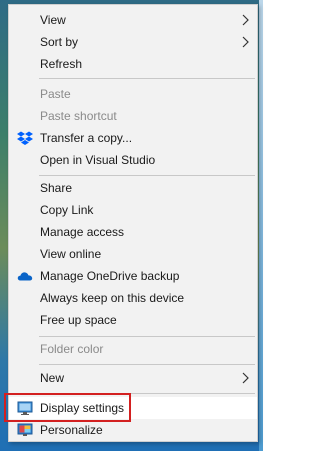 This screenshot has width=320, height=451. What do you see at coordinates (53, 20) in the screenshot?
I see `menu-item-label: View` at bounding box center [53, 20].